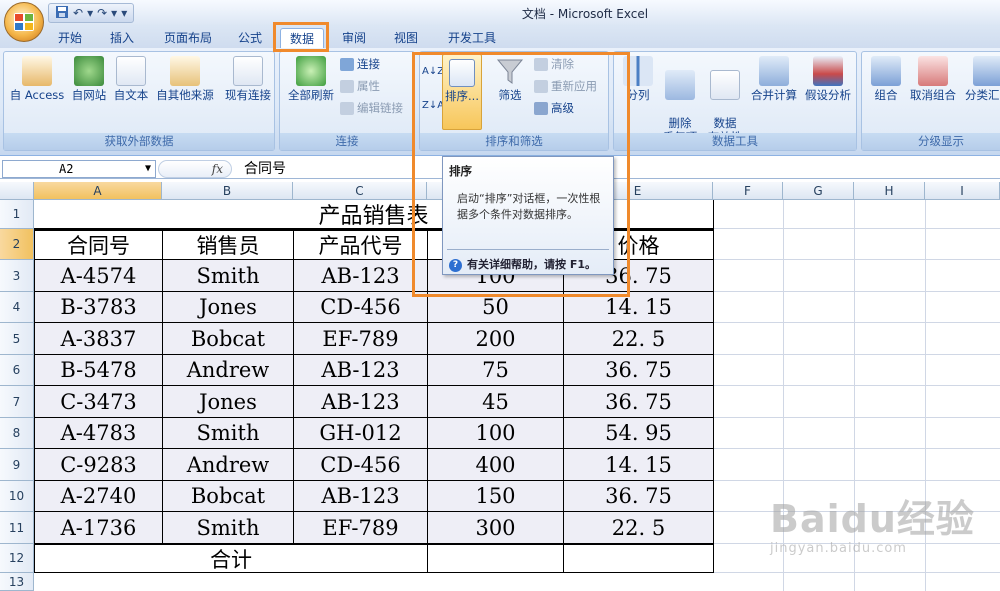 The image size is (1000, 591). I want to click on header-cell: 合同号, so click(98, 244).